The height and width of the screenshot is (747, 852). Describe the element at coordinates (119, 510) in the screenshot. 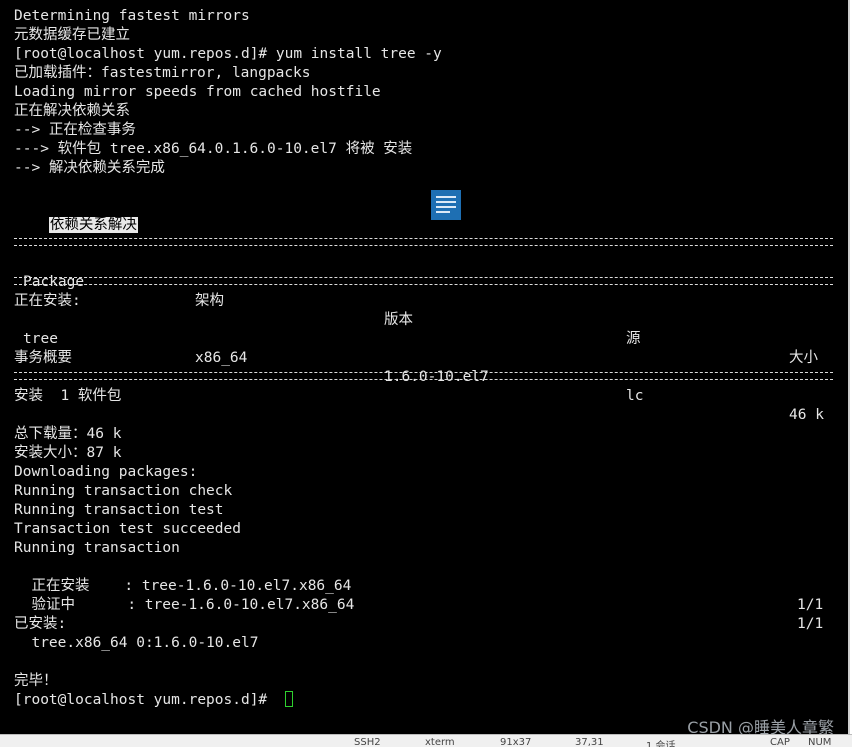

I see `terminal-line: Running transaction test` at that location.